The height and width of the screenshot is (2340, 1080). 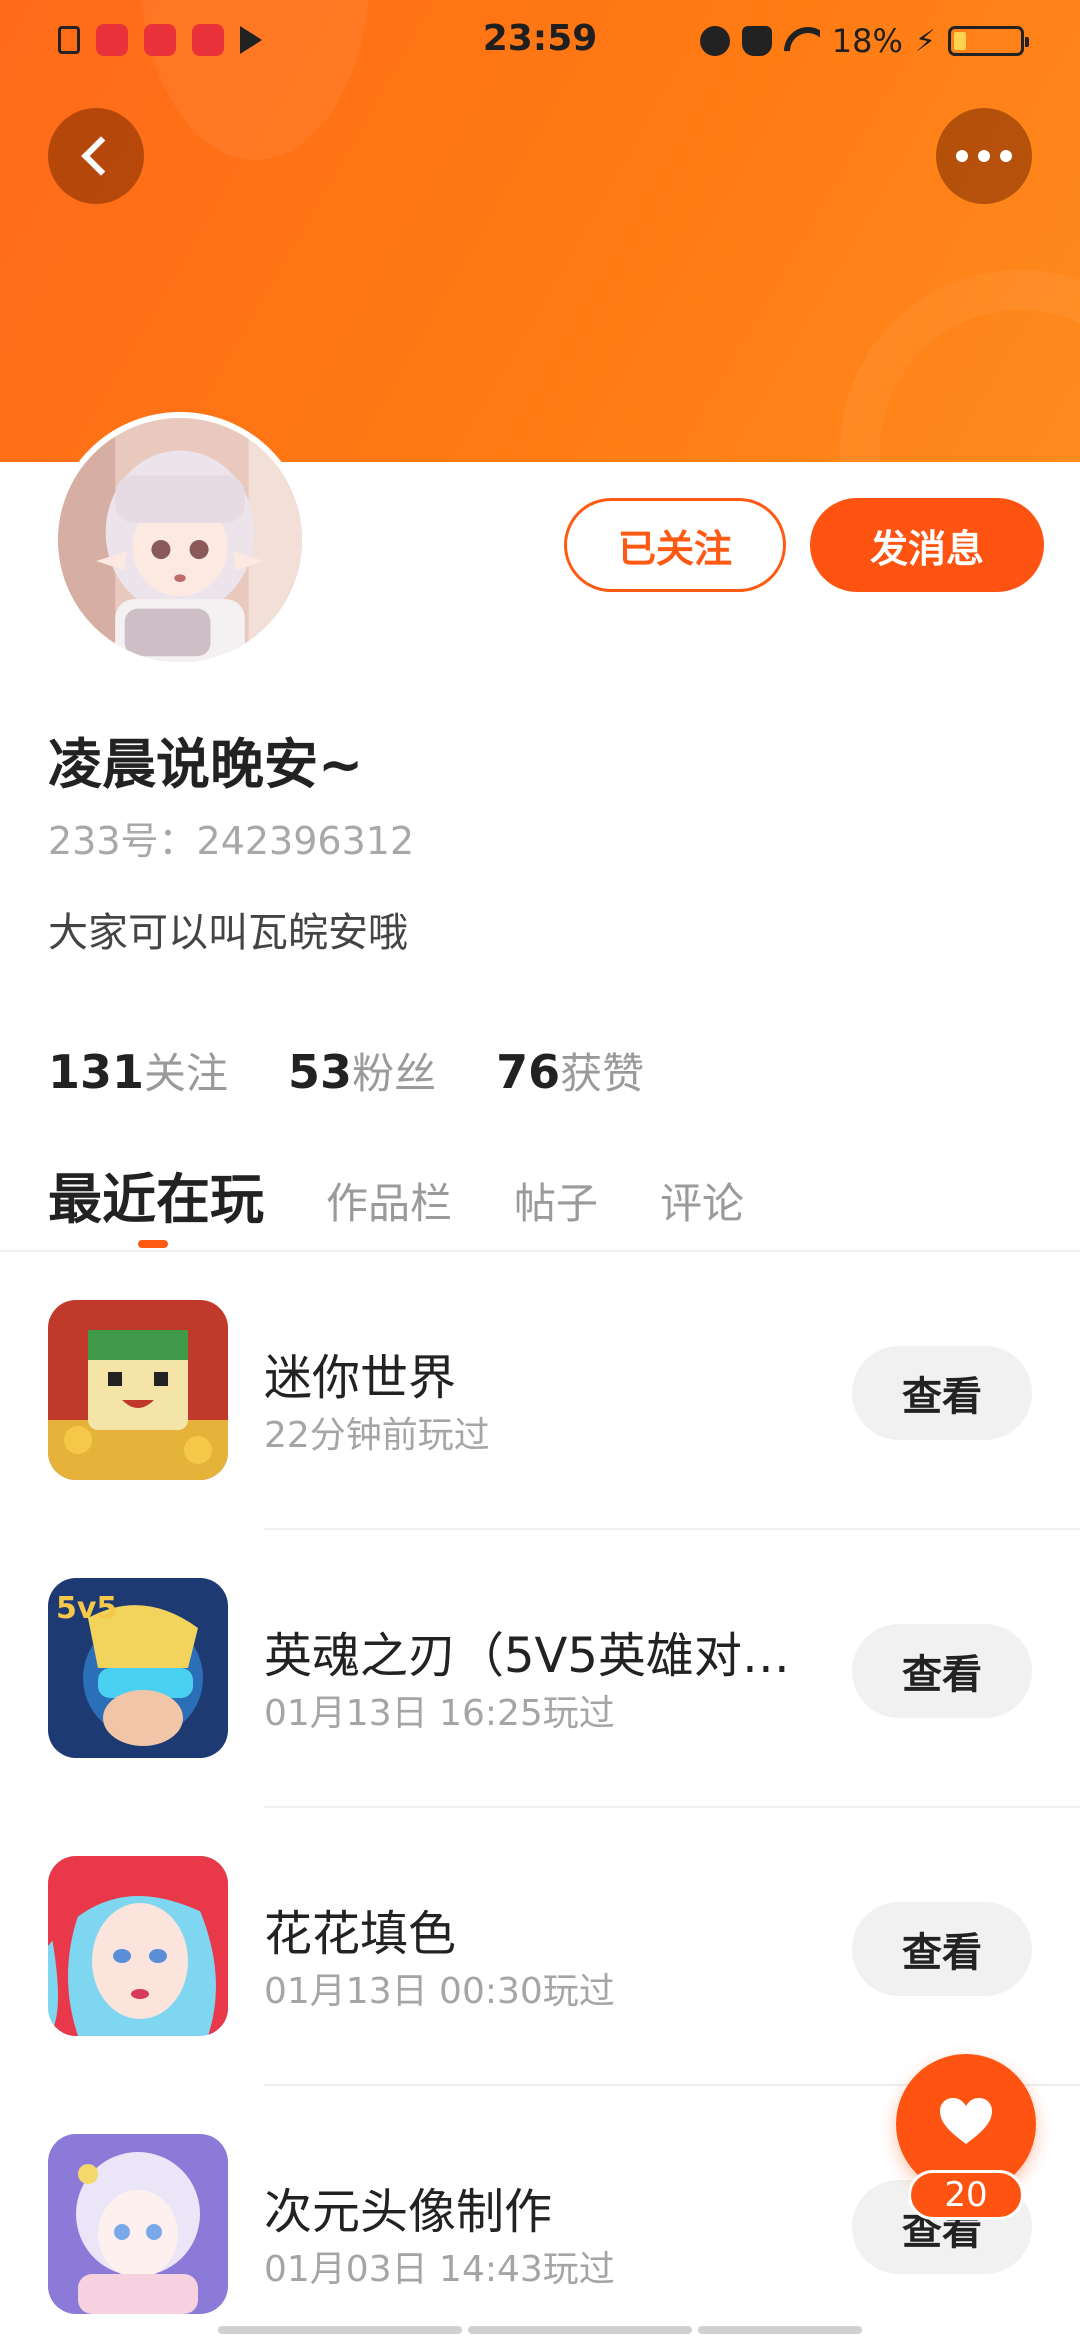 I want to click on stat-label: 粉丝, so click(x=394, y=1073).